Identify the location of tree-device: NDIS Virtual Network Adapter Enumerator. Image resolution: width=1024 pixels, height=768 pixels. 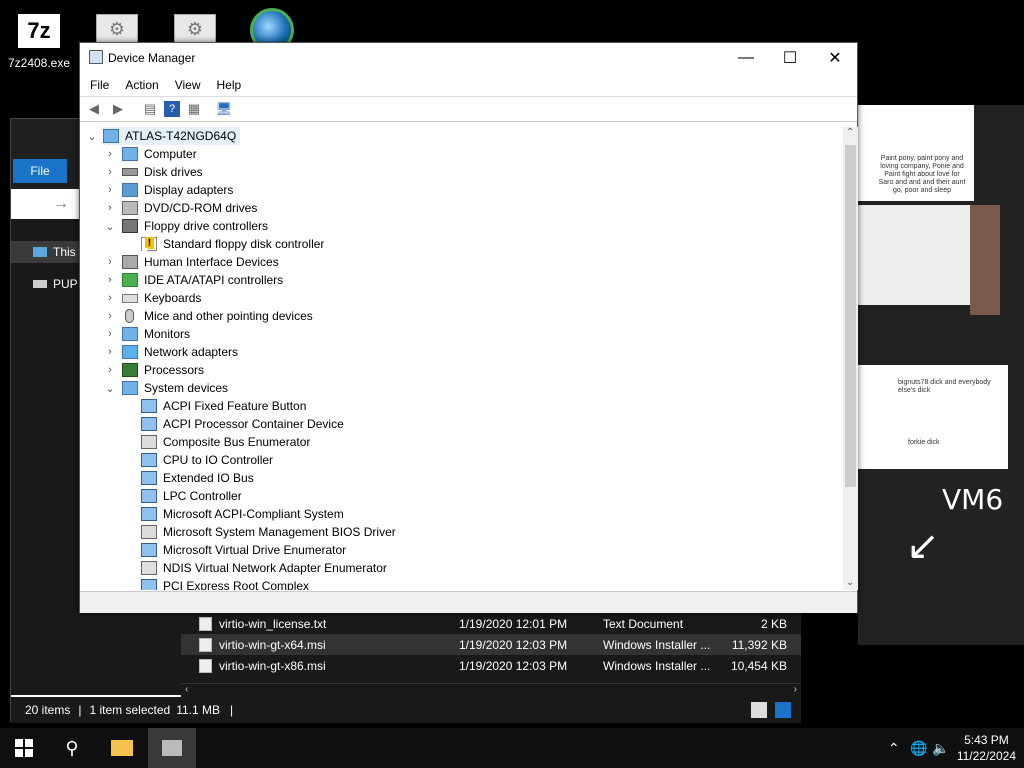
(264, 568).